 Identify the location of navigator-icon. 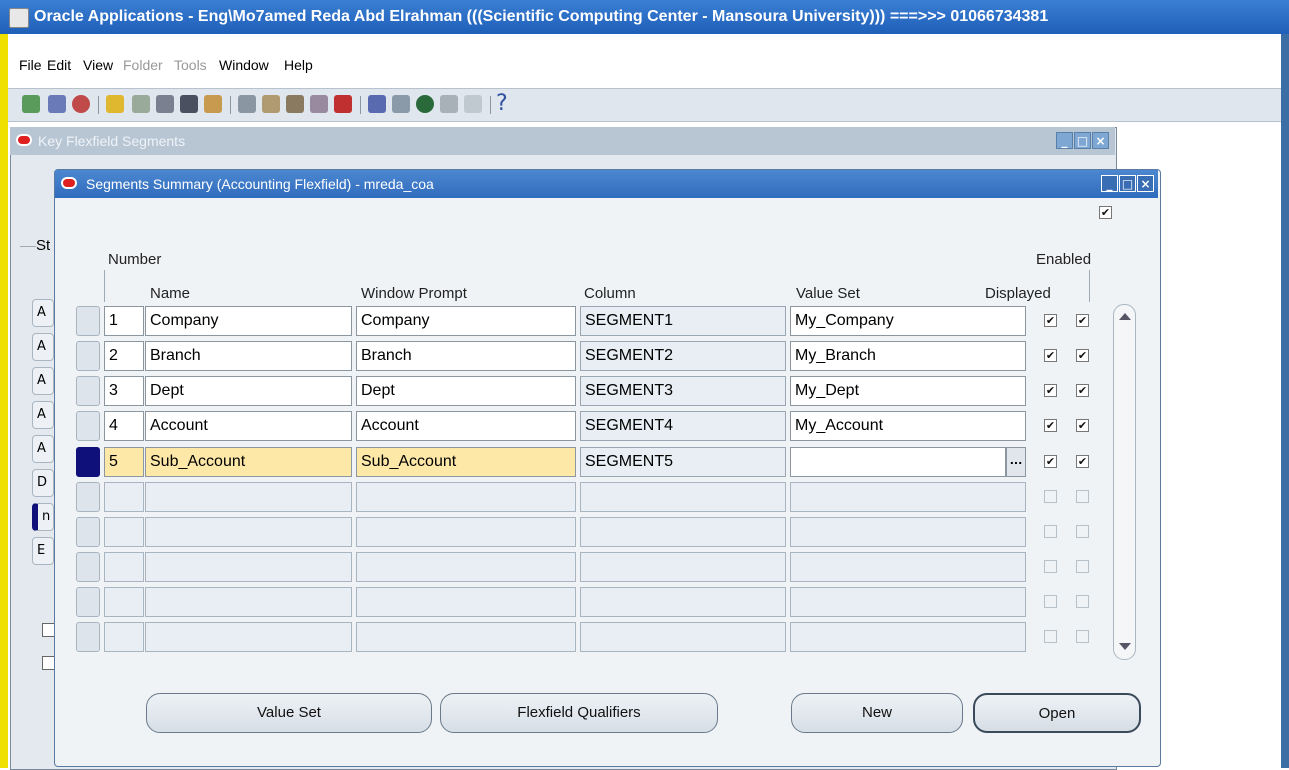
(81, 104).